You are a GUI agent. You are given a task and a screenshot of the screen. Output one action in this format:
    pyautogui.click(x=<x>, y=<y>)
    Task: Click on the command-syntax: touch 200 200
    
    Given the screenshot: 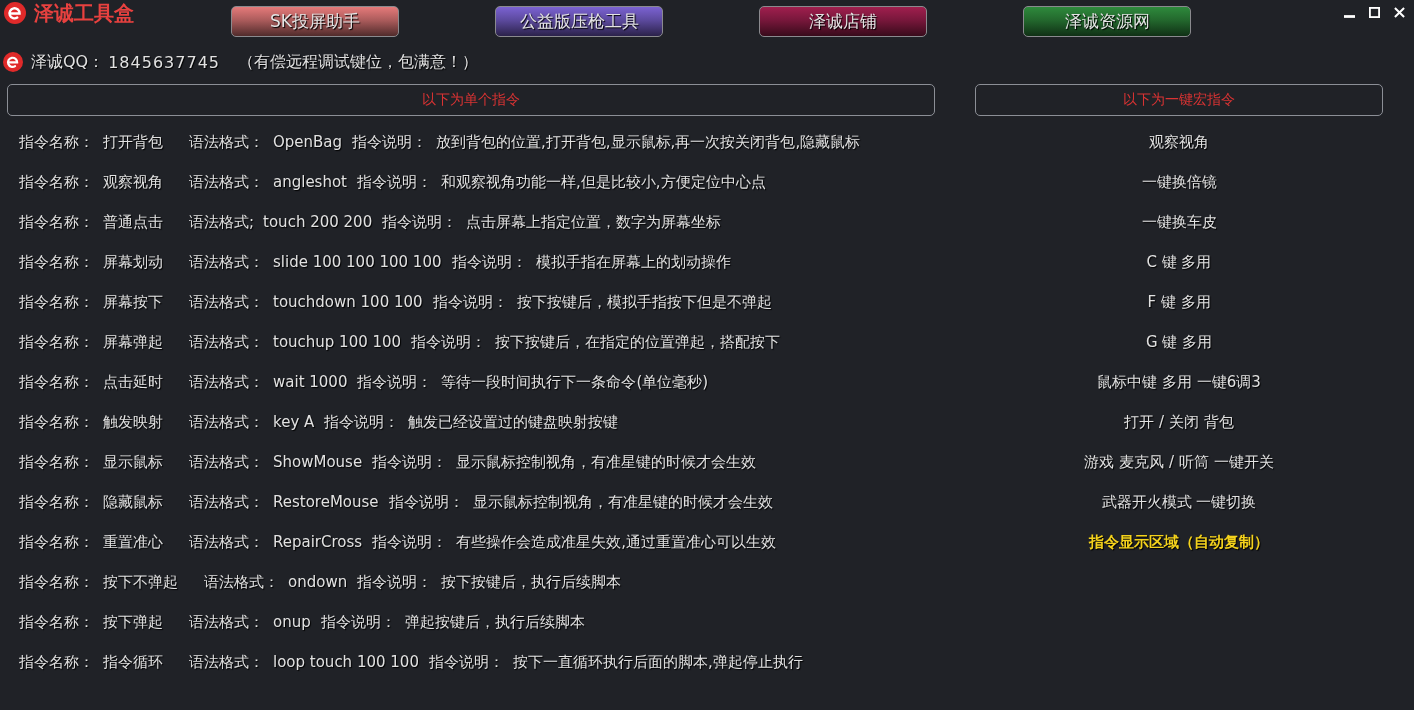 What is the action you would take?
    pyautogui.click(x=318, y=222)
    